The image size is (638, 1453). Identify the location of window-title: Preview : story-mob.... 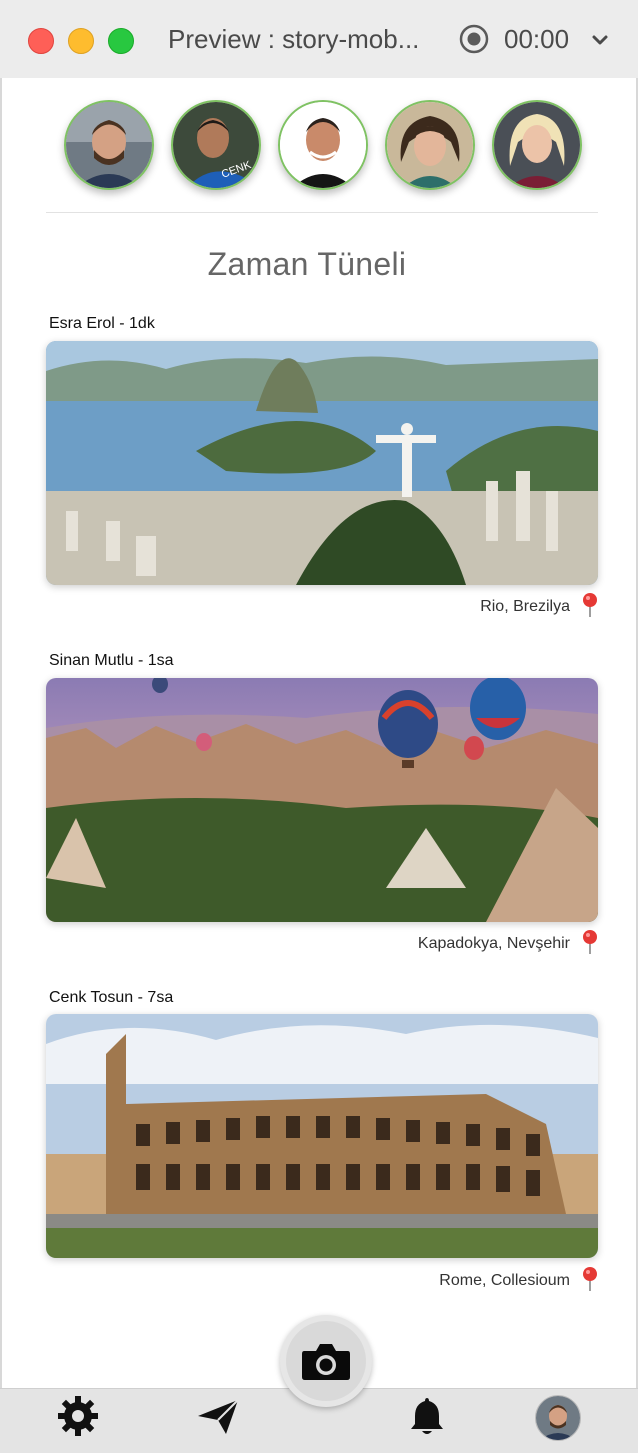
(294, 39).